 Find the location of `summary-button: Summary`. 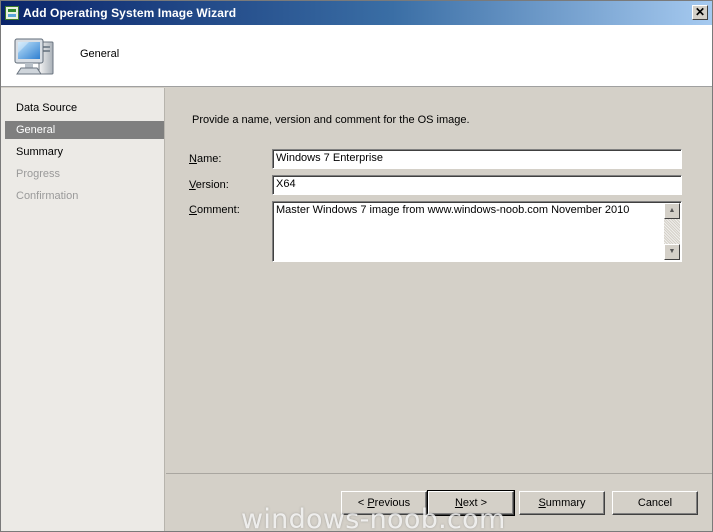

summary-button: Summary is located at coordinates (562, 503).